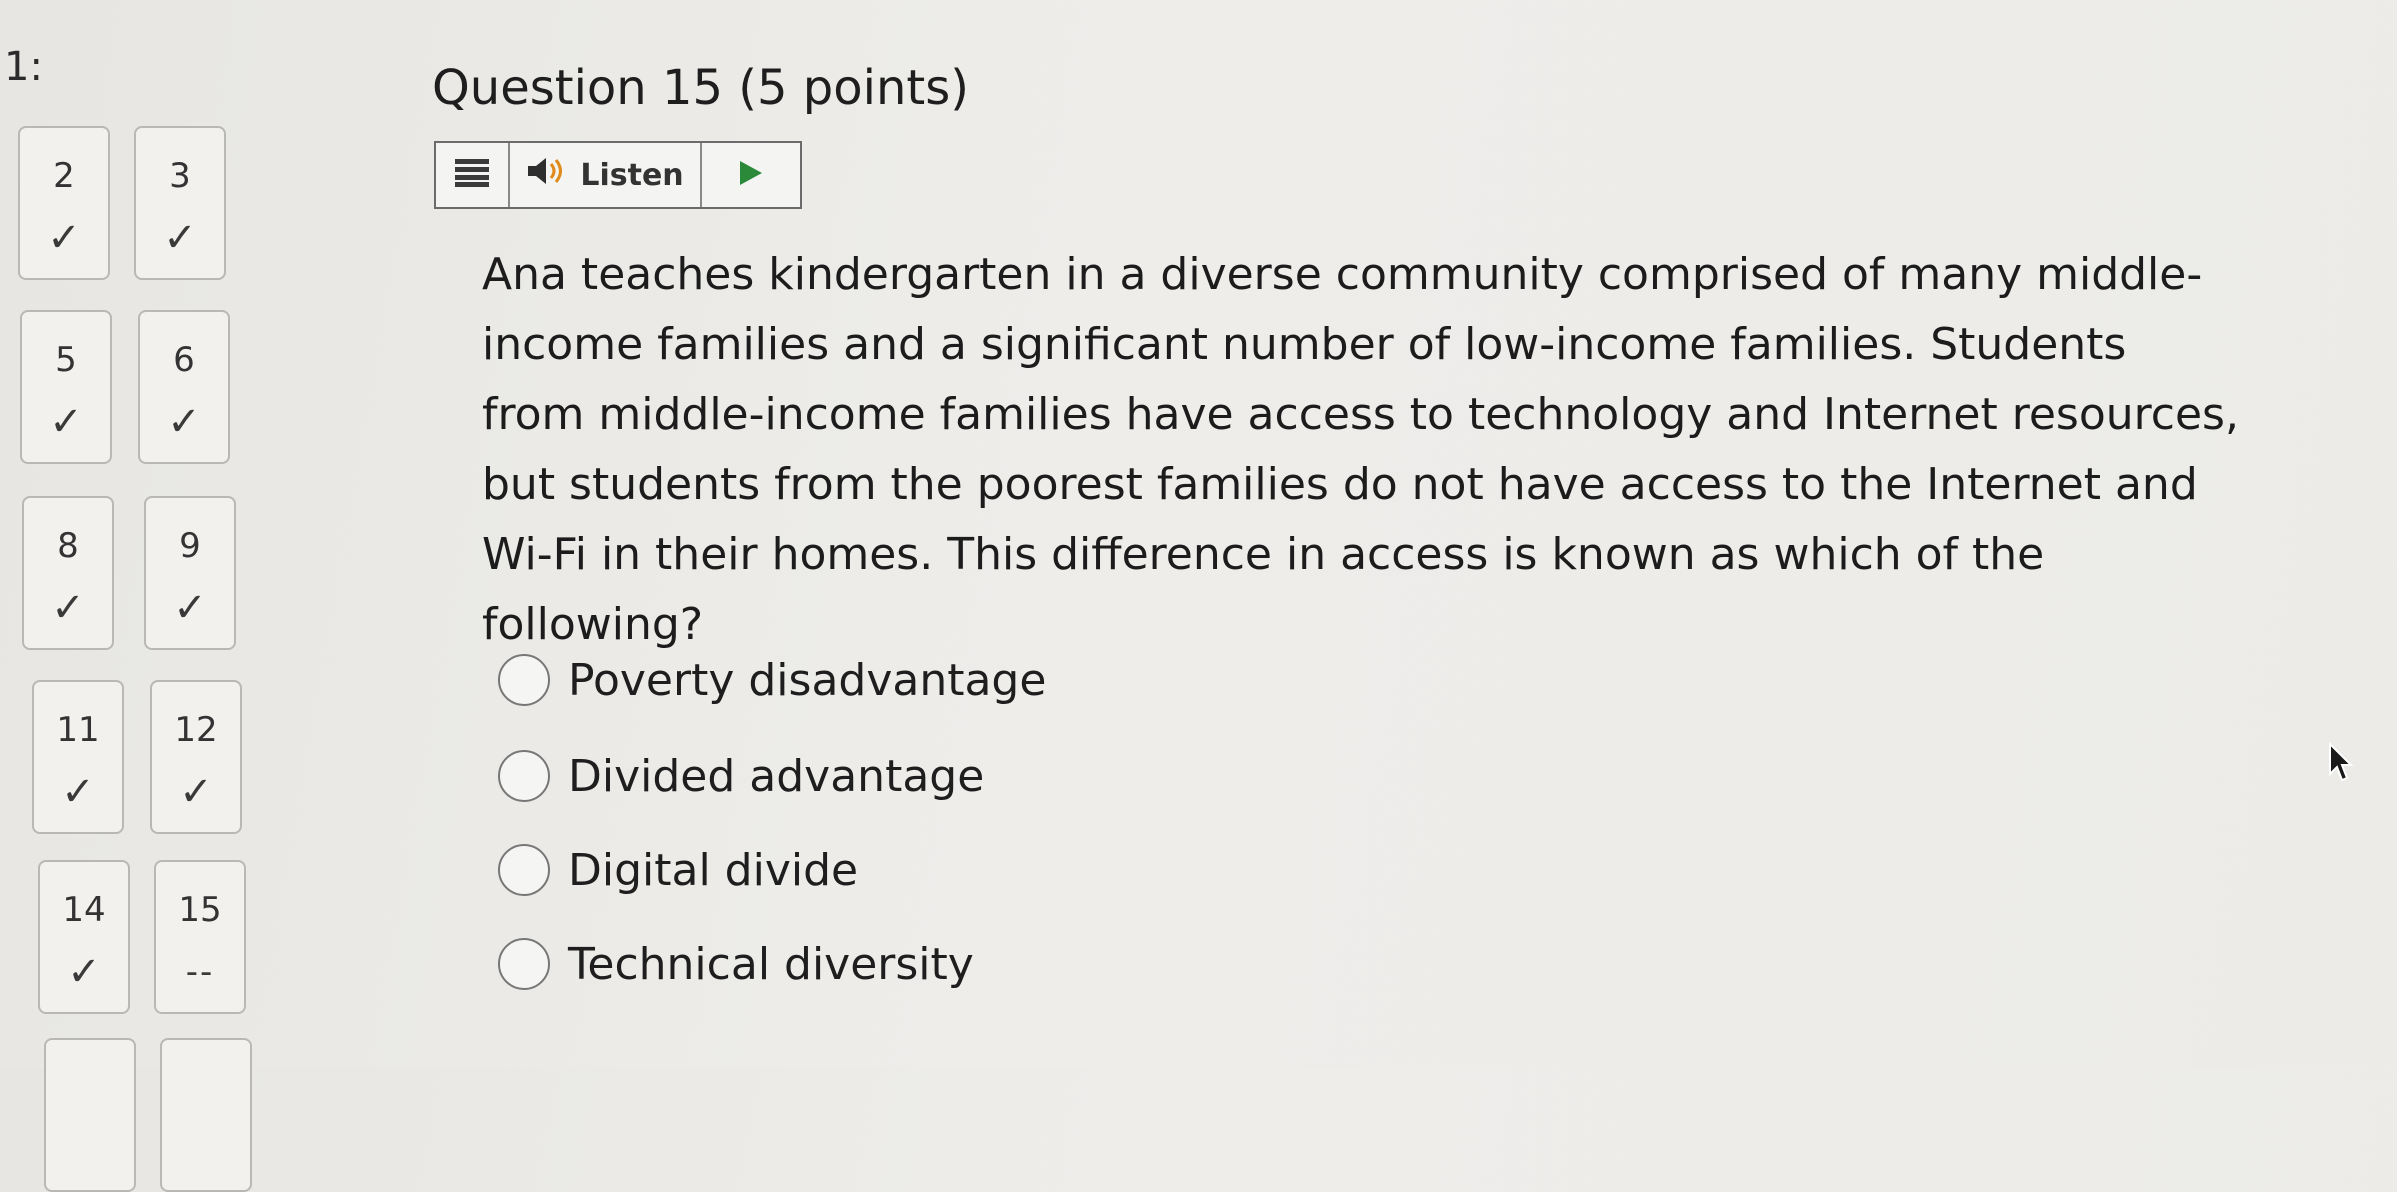  I want to click on nav-question-number: 2, so click(64, 176).